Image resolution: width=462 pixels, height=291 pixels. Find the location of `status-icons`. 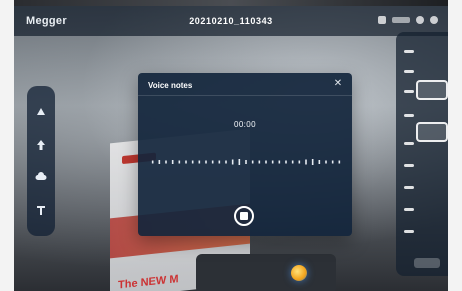

status-icons is located at coordinates (408, 20).